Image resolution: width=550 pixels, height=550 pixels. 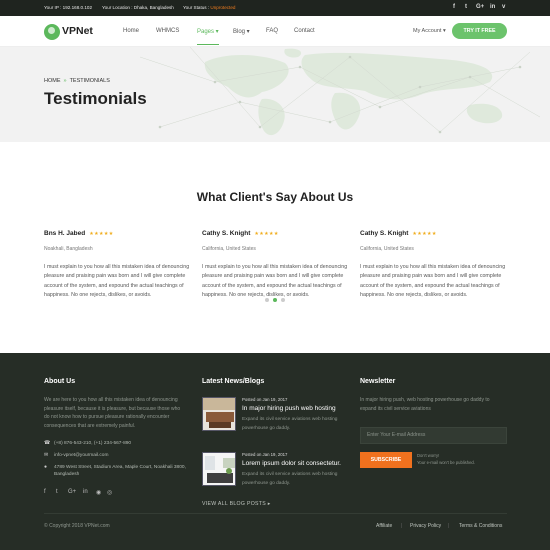 What do you see at coordinates (138, 7) in the screenshot?
I see `location-info: Your Location : Dhaka, Bangladesh` at bounding box center [138, 7].